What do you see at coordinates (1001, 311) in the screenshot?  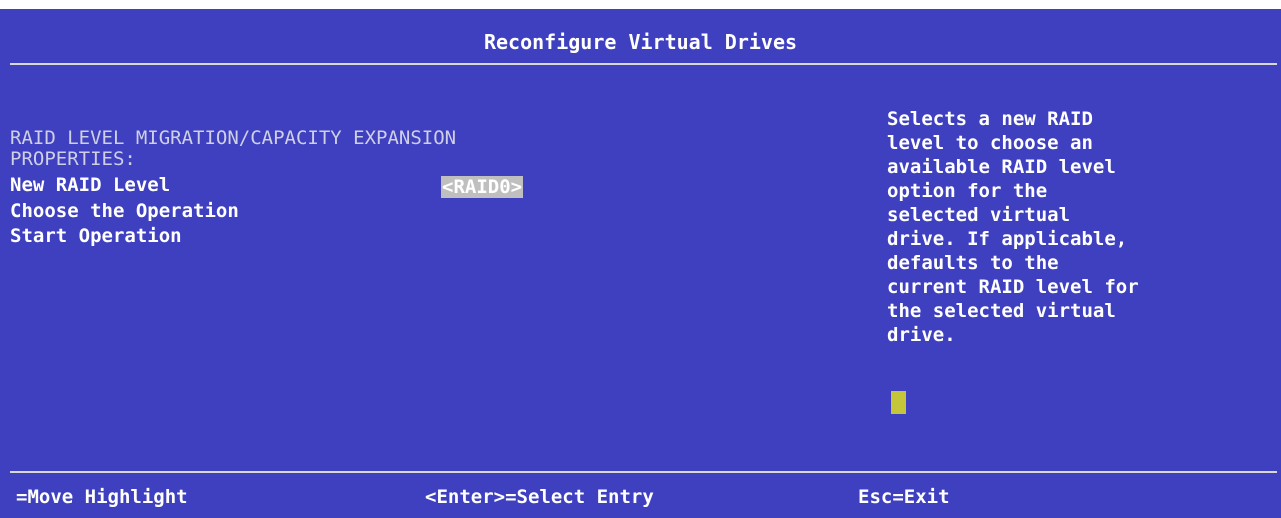 I see `help-line: the selected virtual` at bounding box center [1001, 311].